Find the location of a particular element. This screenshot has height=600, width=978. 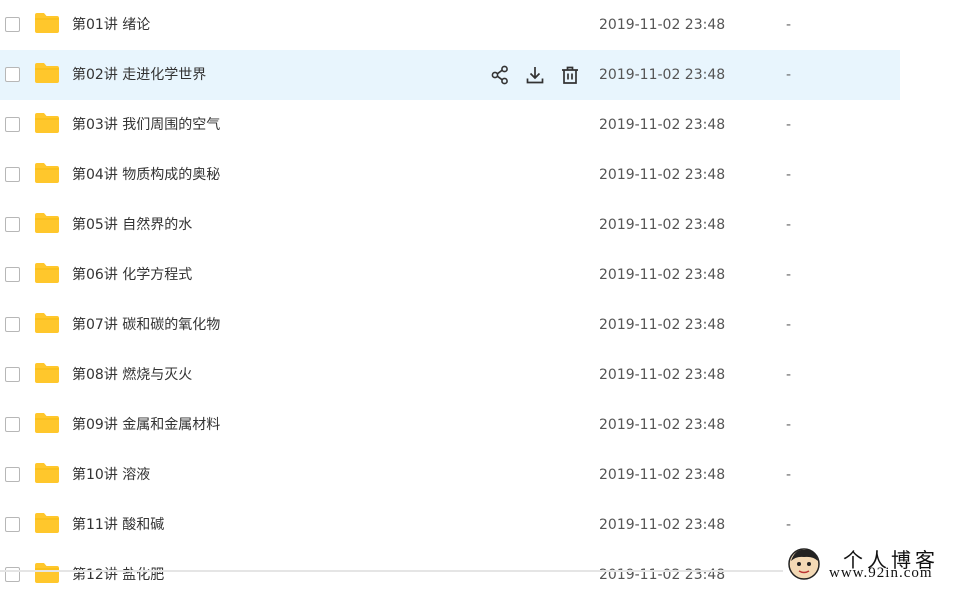

file-name: 第10讲 溶液 is located at coordinates (111, 475).